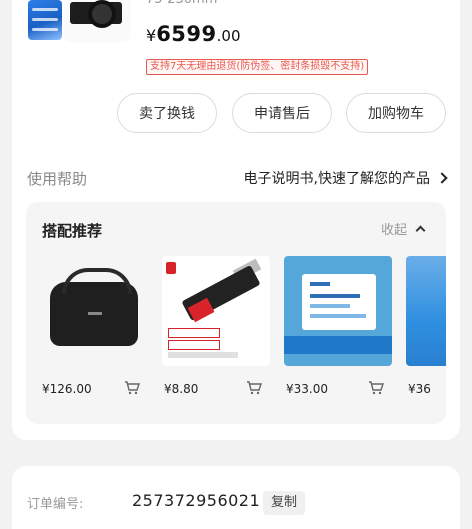 The image size is (472, 529). I want to click on add-to-cart-button: 加购物车, so click(396, 113).